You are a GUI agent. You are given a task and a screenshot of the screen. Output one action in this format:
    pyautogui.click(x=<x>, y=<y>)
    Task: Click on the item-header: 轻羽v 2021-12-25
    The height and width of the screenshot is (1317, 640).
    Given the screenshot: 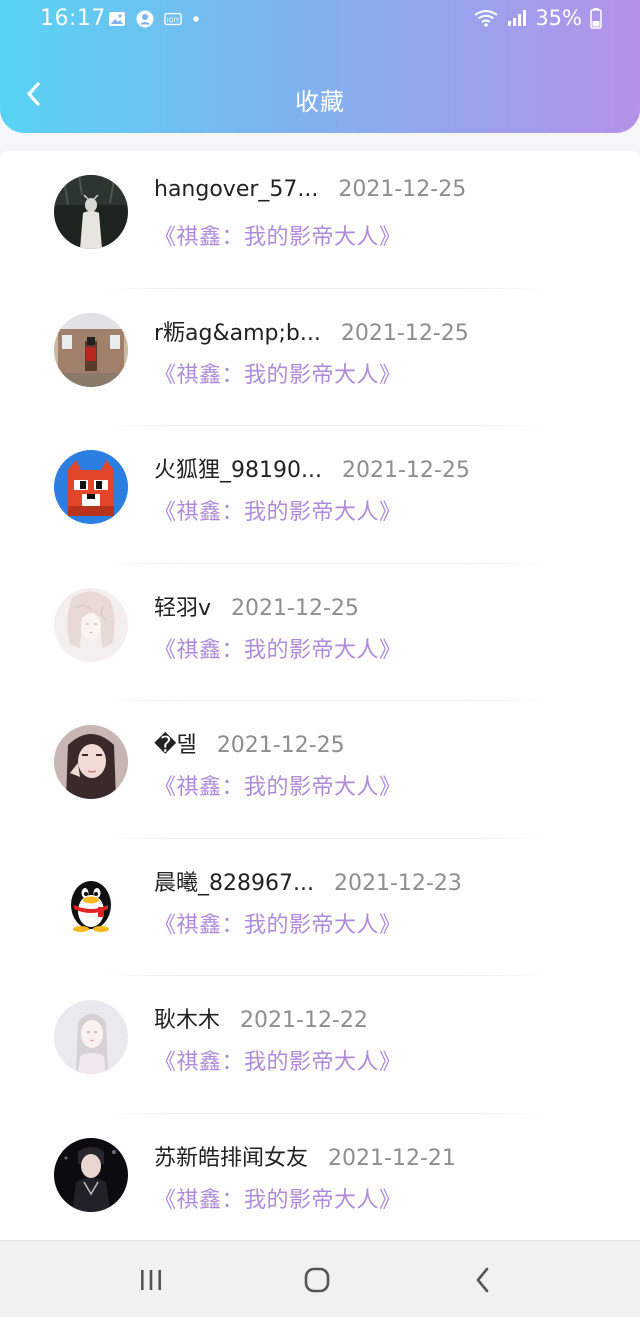 What is the action you would take?
    pyautogui.click(x=256, y=606)
    